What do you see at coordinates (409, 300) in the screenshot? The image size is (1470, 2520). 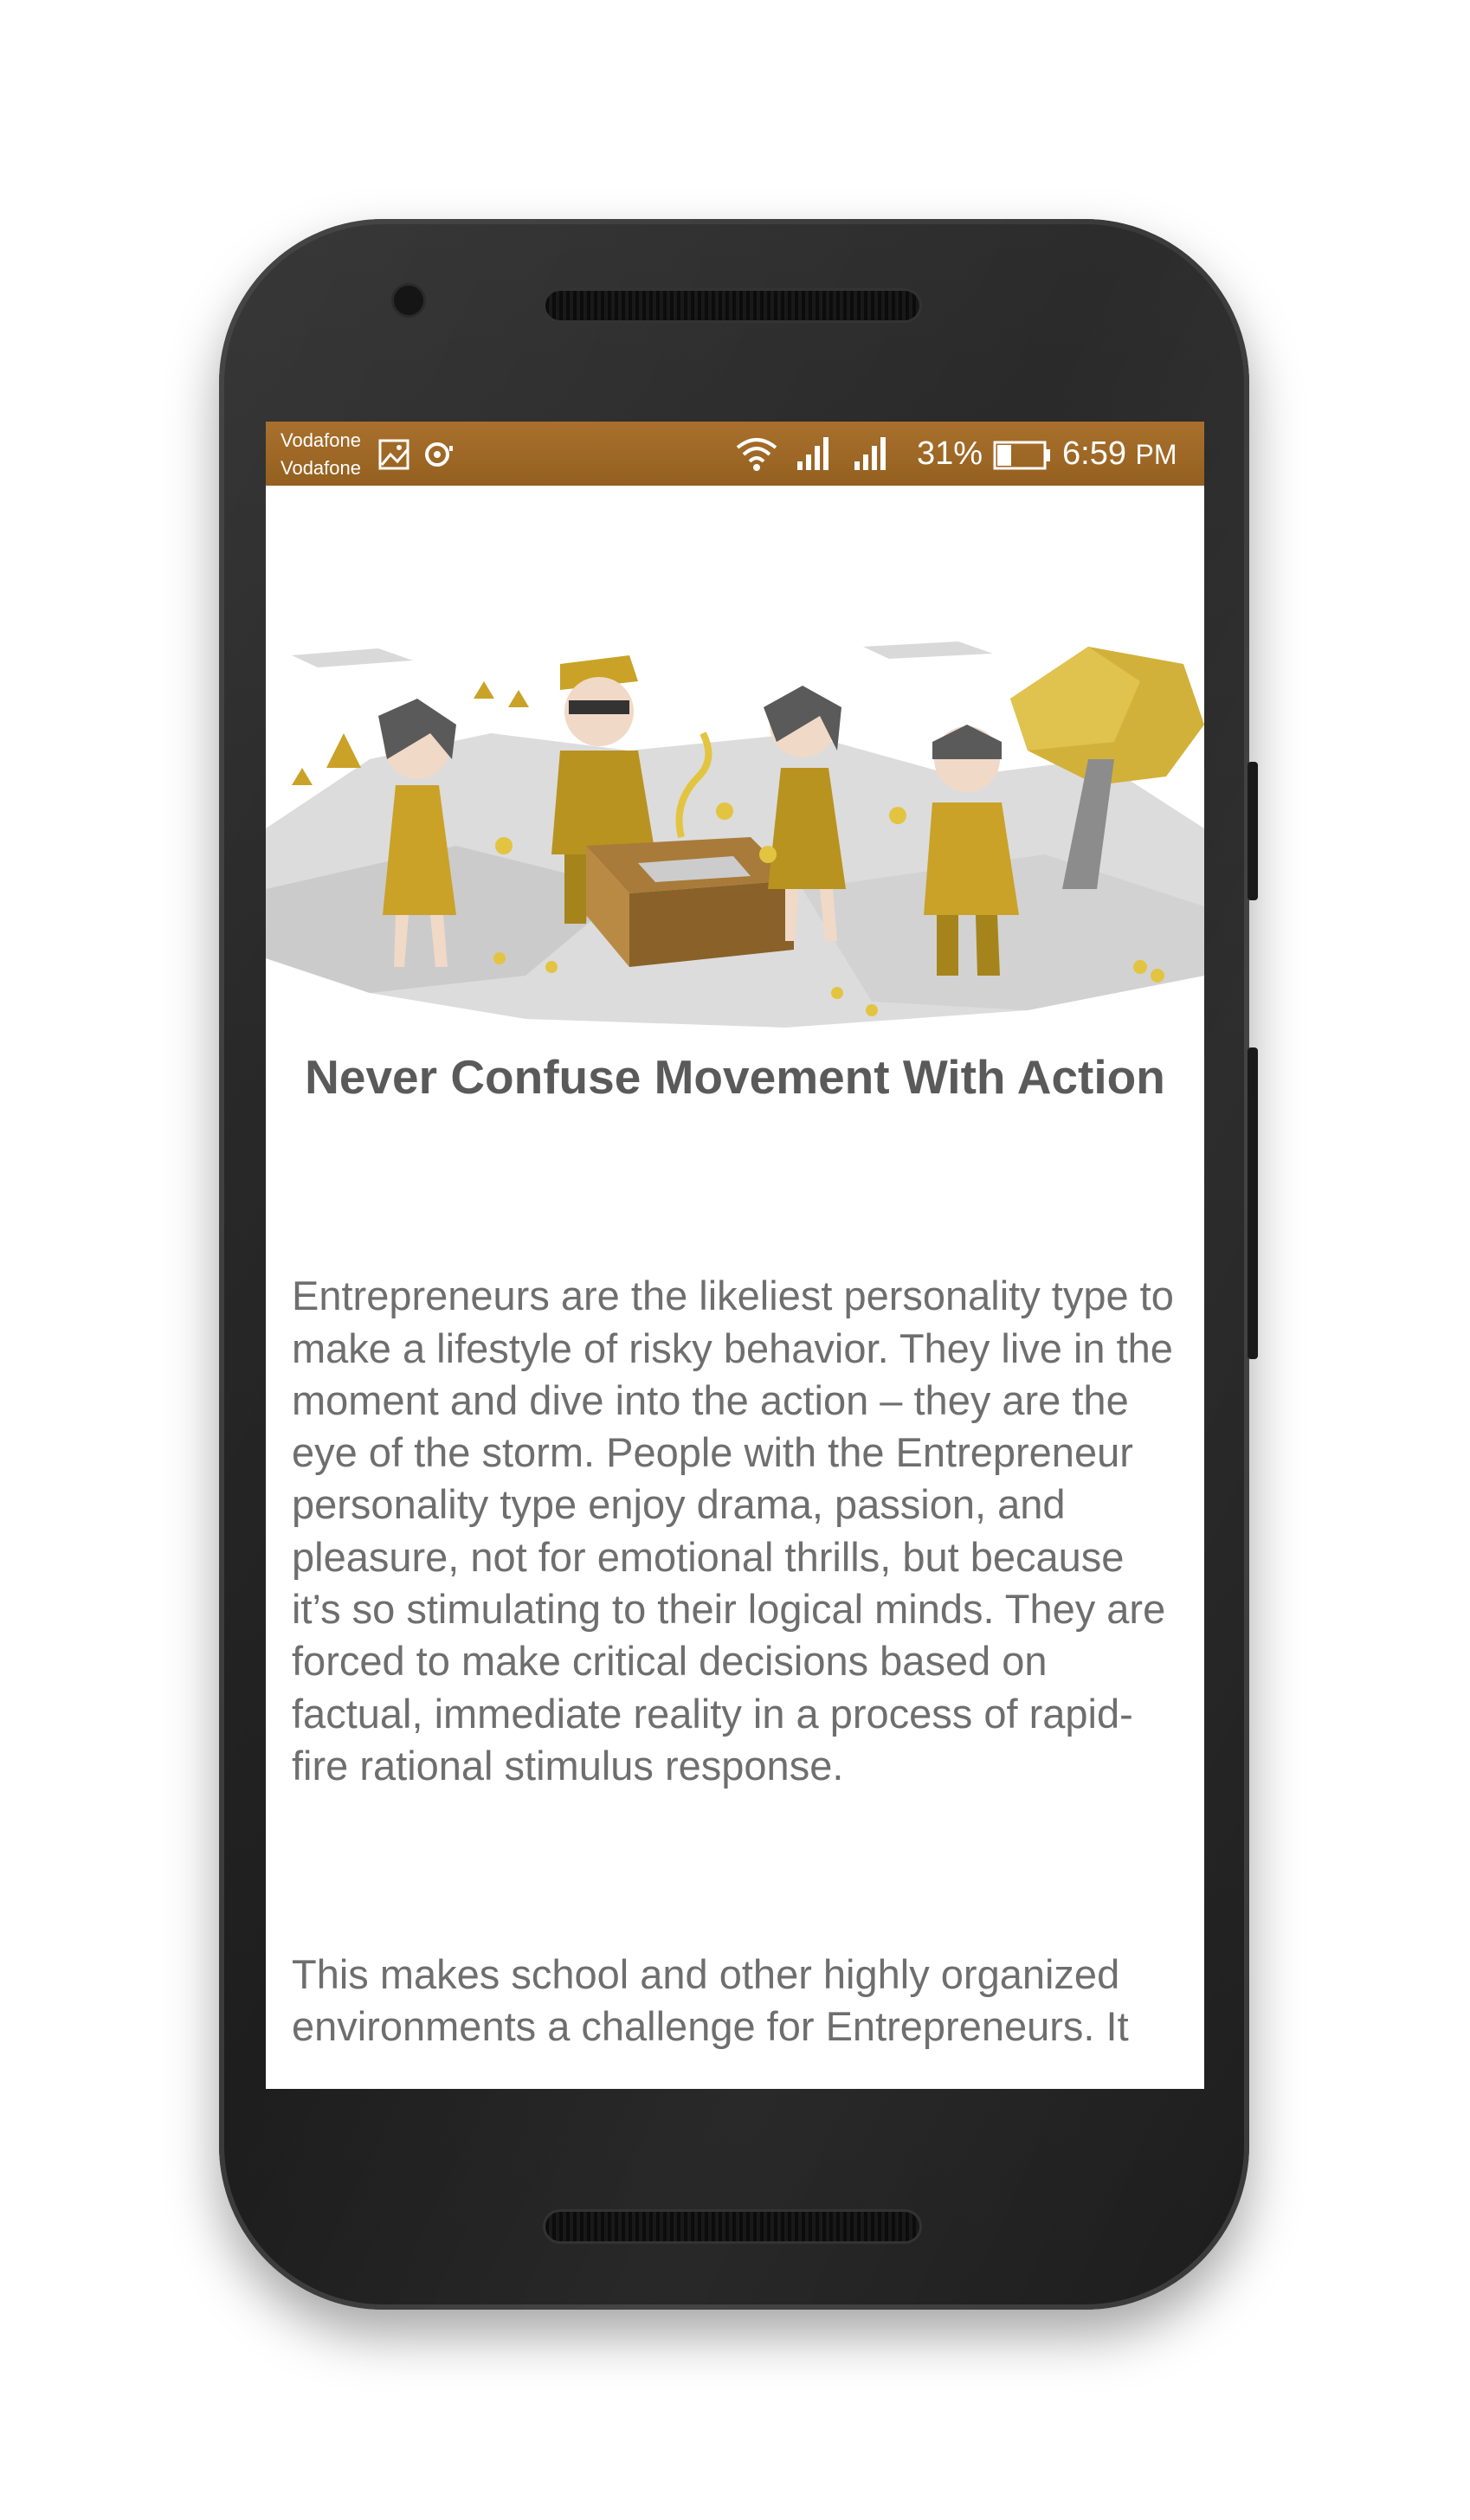 I see `front-camera` at bounding box center [409, 300].